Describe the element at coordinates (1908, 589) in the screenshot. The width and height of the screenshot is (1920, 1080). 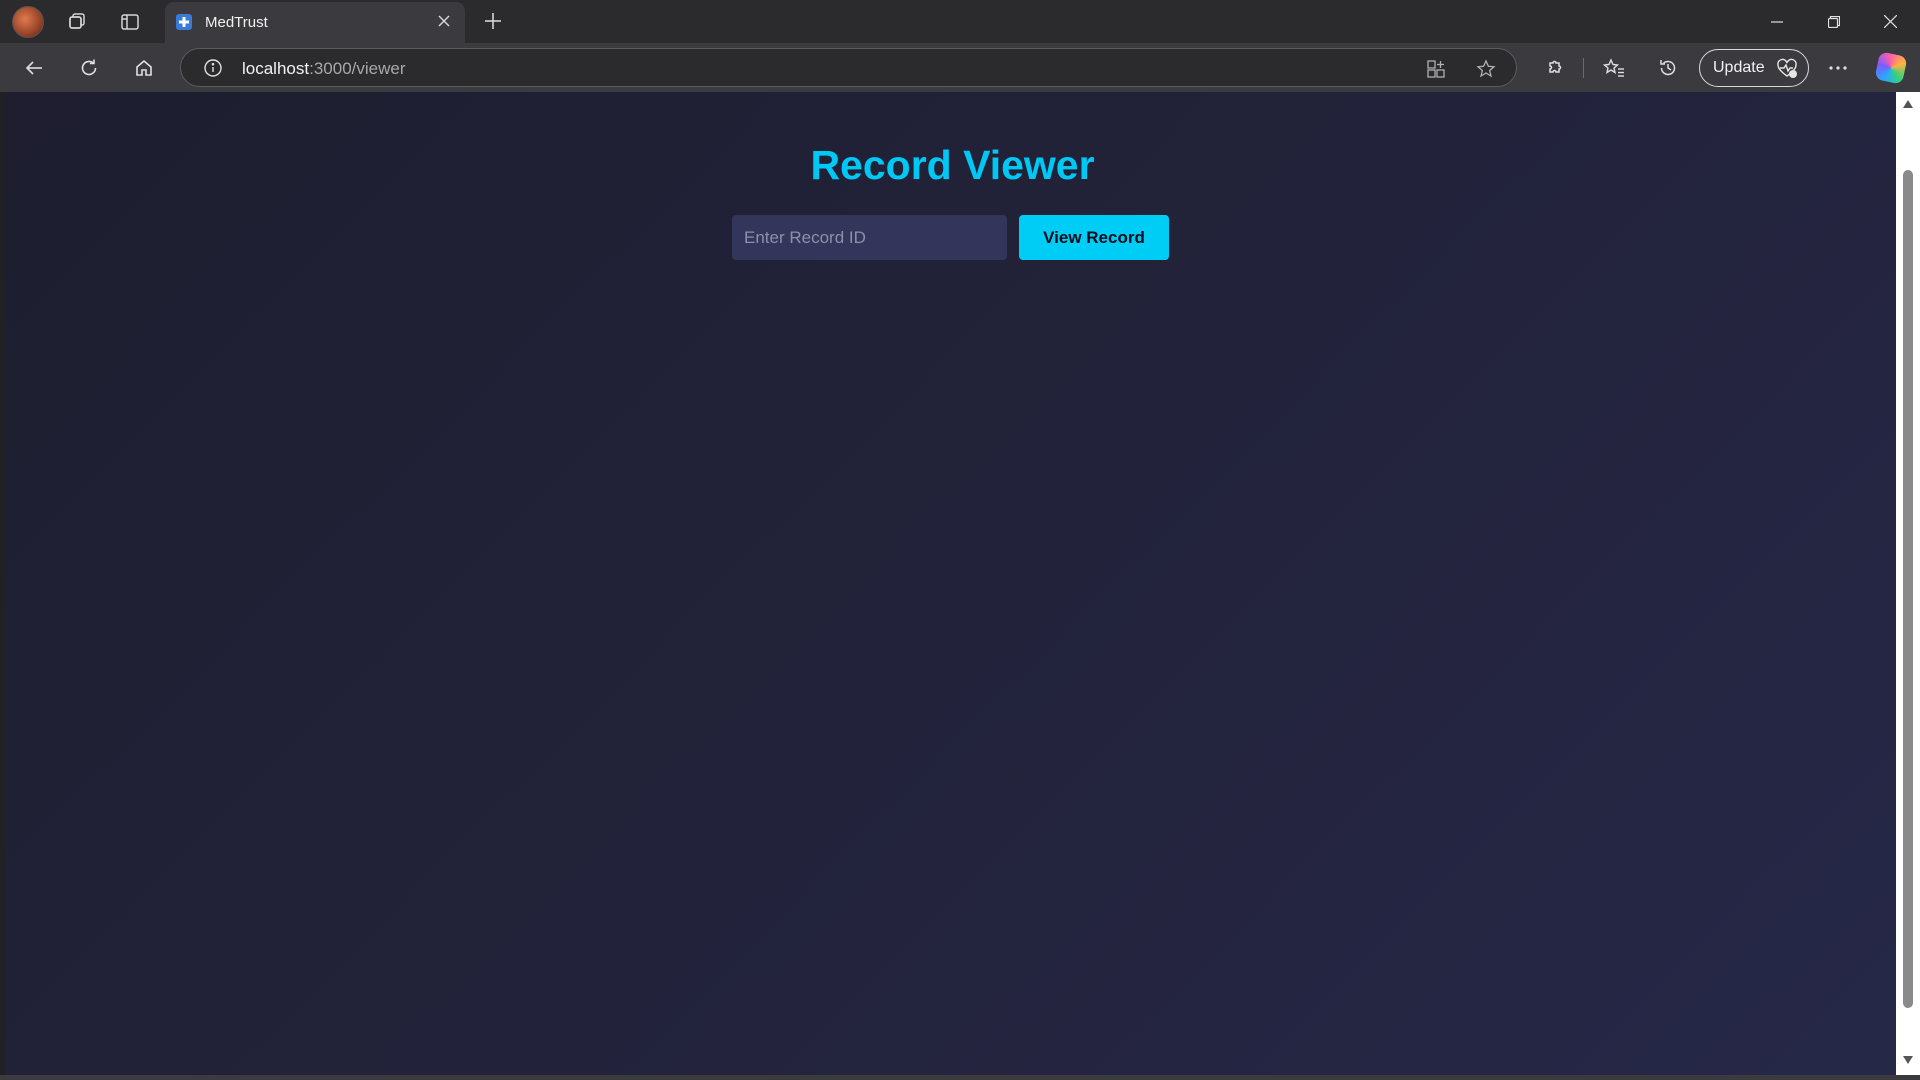
I see `scrollbar-thumb` at that location.